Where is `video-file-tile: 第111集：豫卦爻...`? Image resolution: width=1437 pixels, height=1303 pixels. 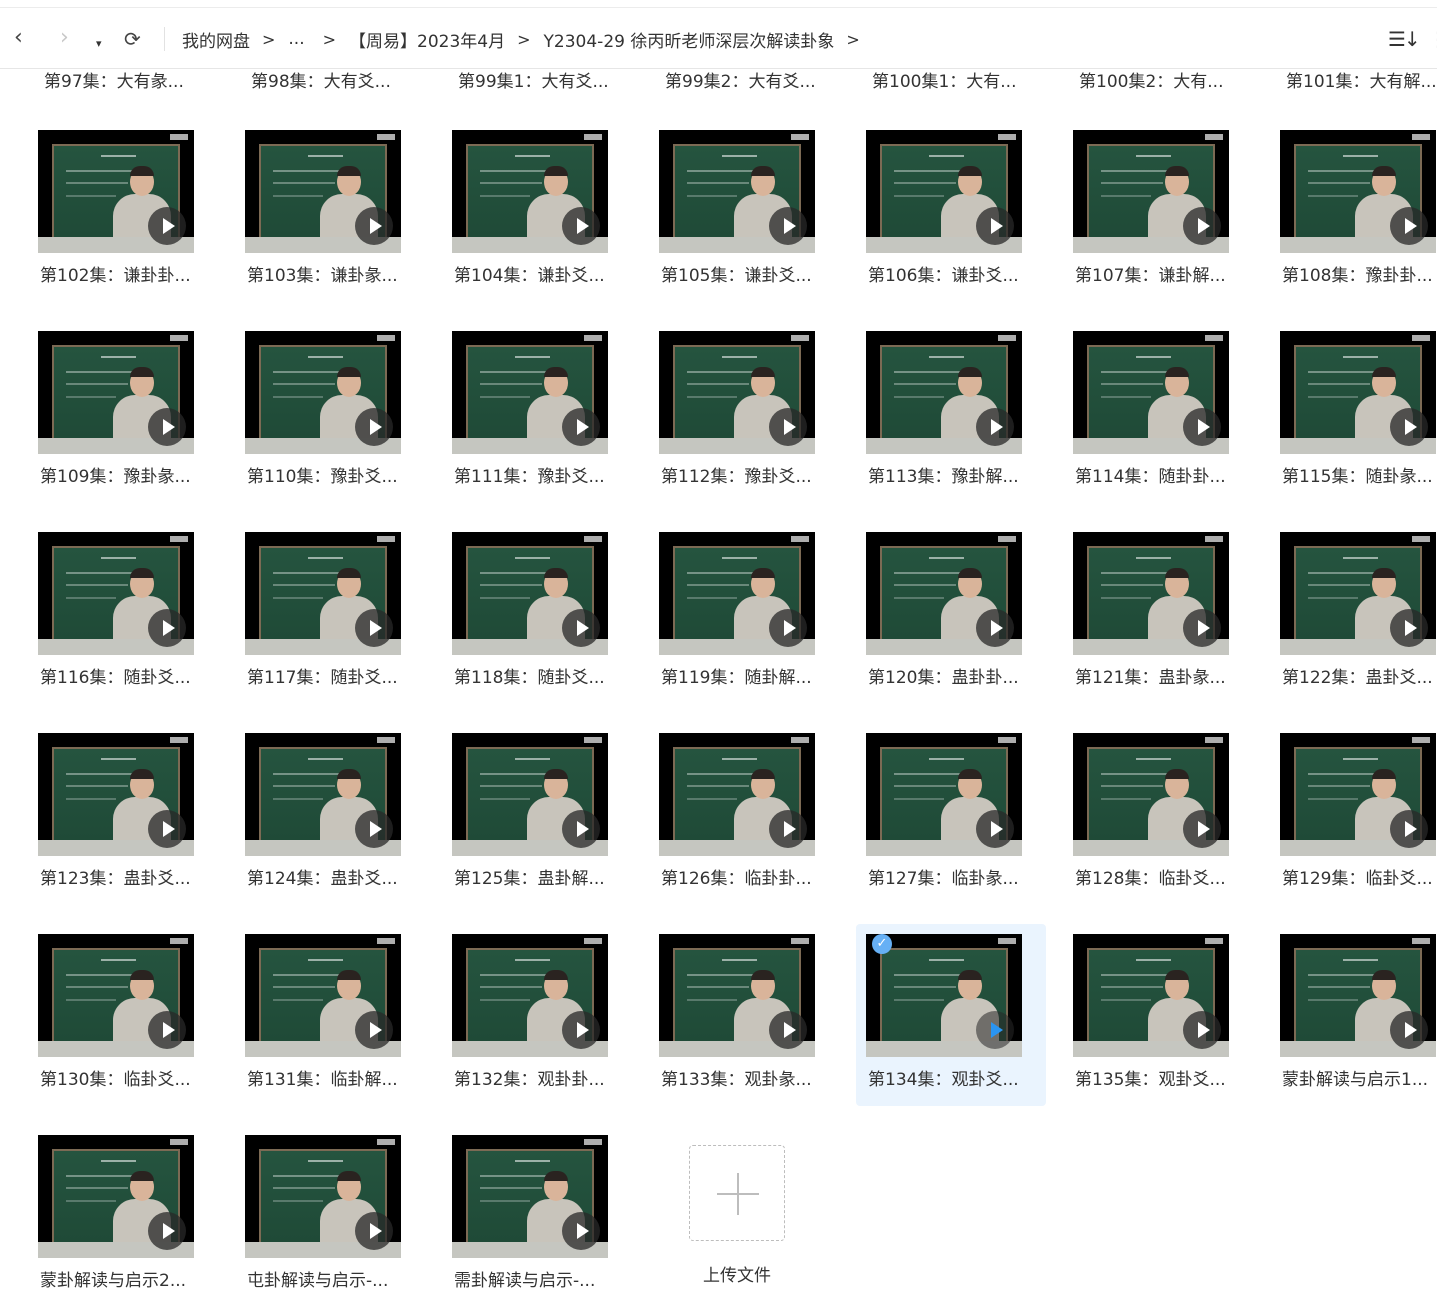
video-file-tile: 第111集：豫卦爻... is located at coordinates (537, 412).